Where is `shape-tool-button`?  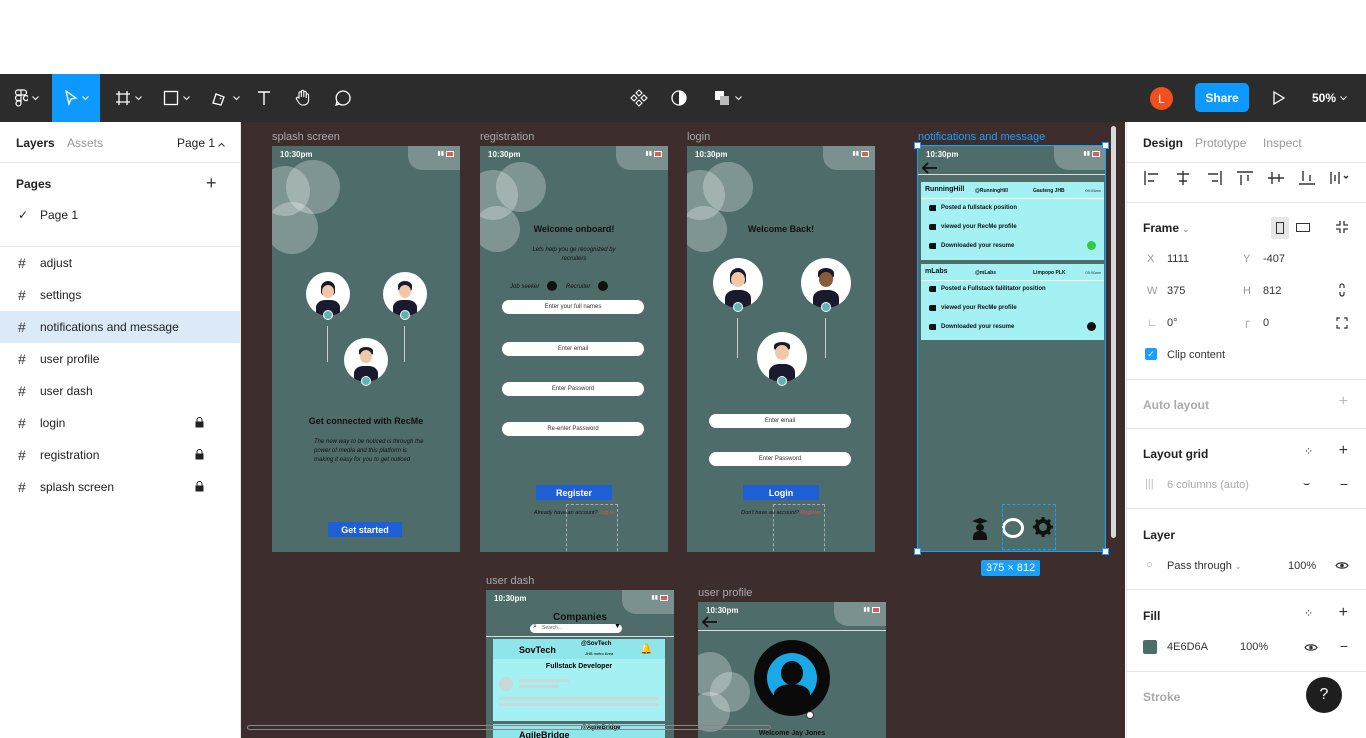
shape-tool-button is located at coordinates (176, 98).